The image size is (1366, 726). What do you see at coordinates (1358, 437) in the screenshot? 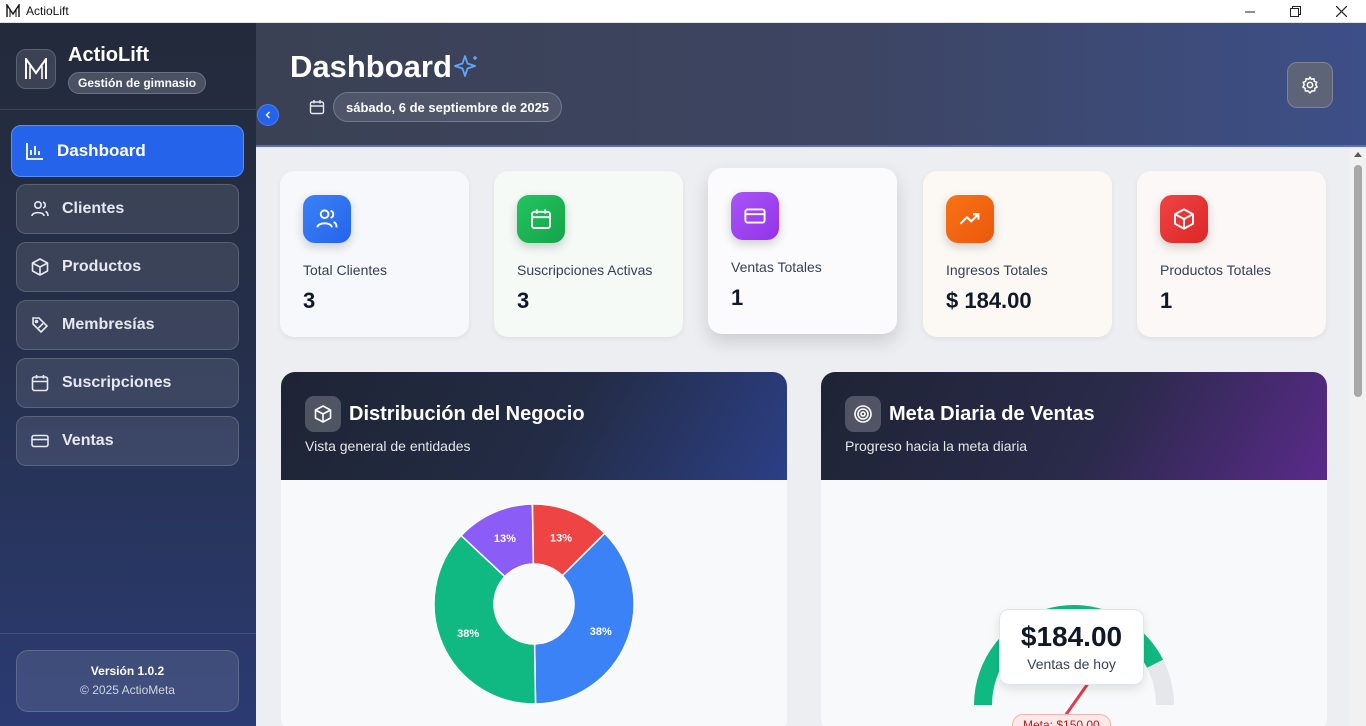
I see `vertical-scrollbar` at bounding box center [1358, 437].